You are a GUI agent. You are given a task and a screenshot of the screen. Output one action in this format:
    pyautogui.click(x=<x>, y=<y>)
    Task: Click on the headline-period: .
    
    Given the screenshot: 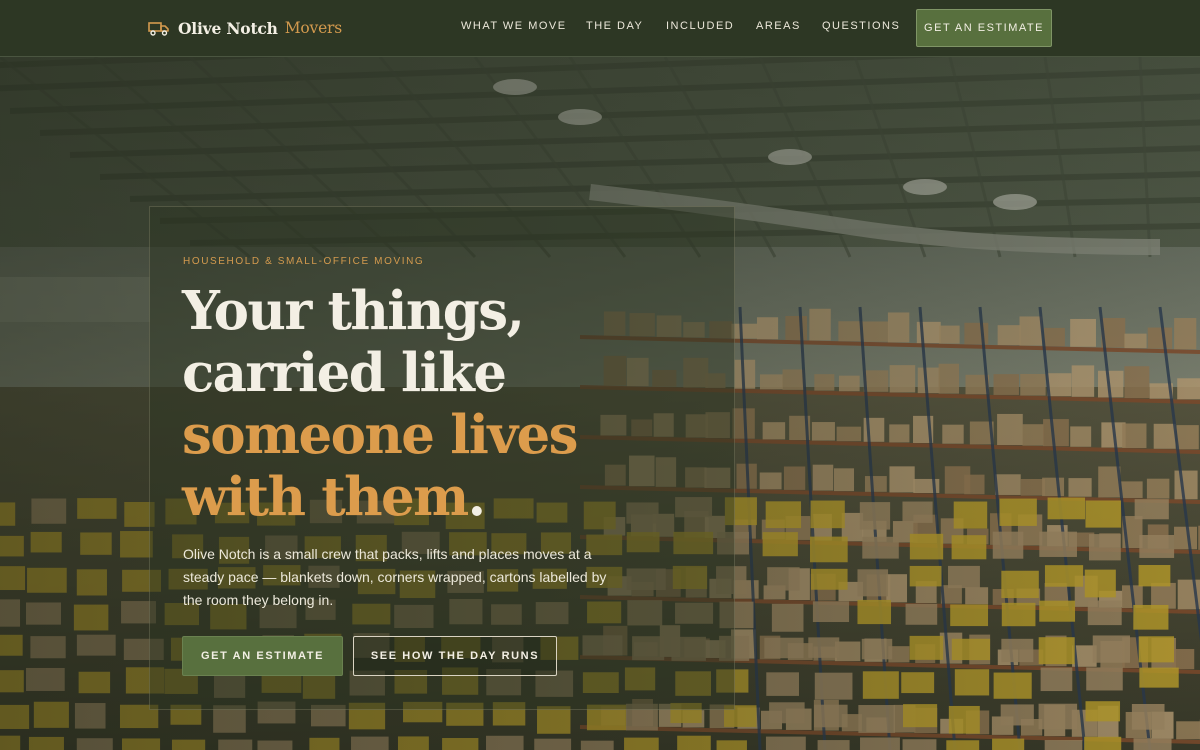 What is the action you would take?
    pyautogui.click(x=476, y=497)
    